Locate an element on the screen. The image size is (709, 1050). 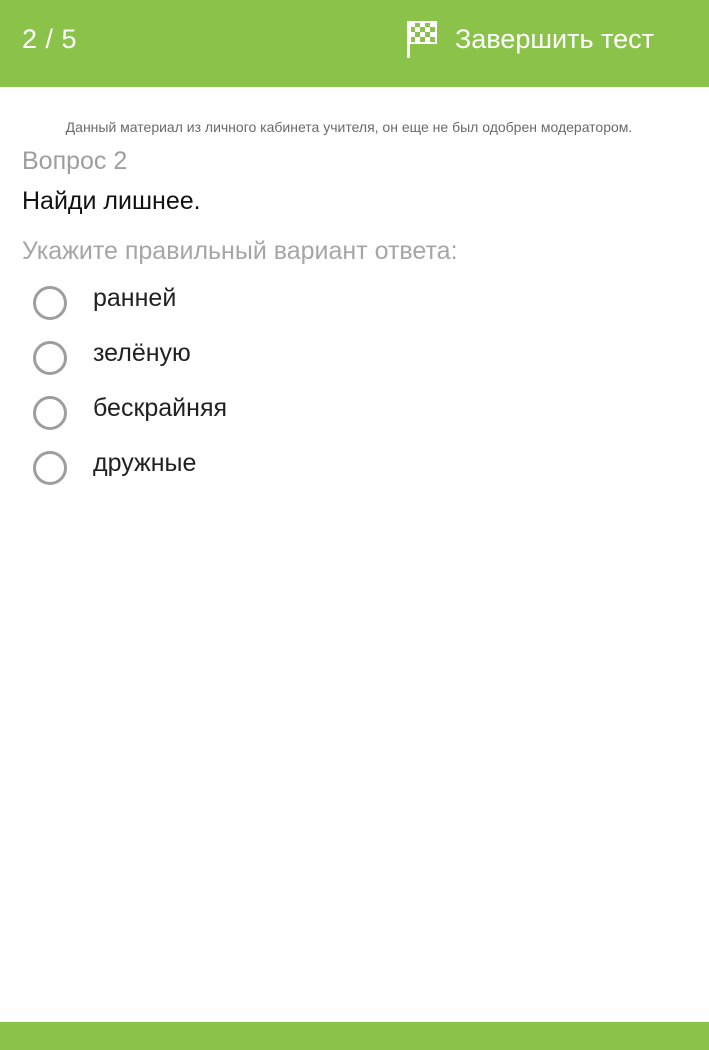
bottom-bar is located at coordinates (354, 1036).